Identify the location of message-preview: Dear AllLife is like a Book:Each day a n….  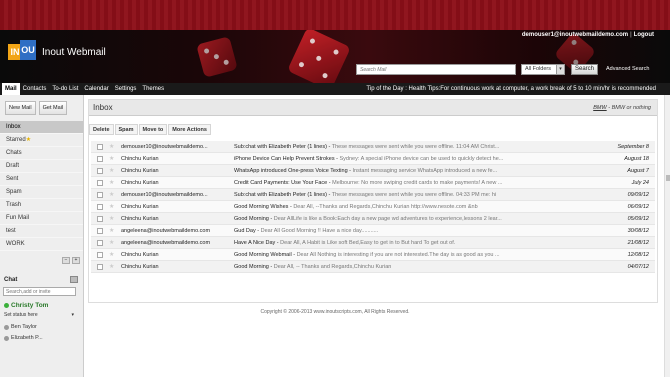
(387, 219).